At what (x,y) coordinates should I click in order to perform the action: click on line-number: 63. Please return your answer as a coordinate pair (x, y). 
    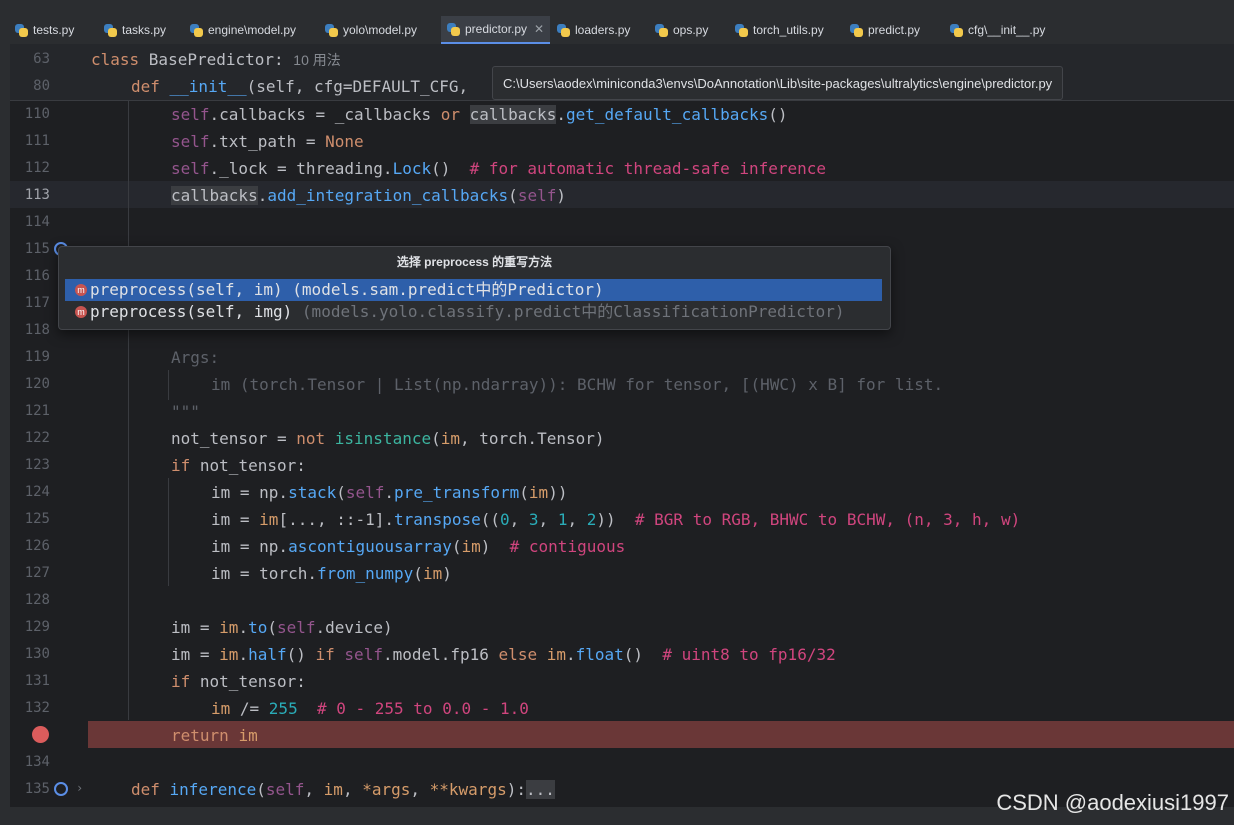
    Looking at the image, I should click on (41, 59).